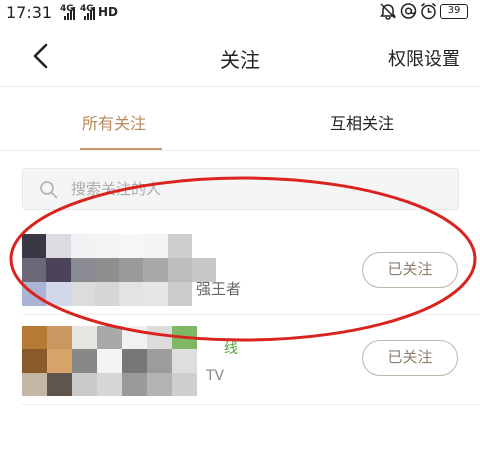 The height and width of the screenshot is (474, 480). What do you see at coordinates (231, 349) in the screenshot?
I see `user-status: 线` at bounding box center [231, 349].